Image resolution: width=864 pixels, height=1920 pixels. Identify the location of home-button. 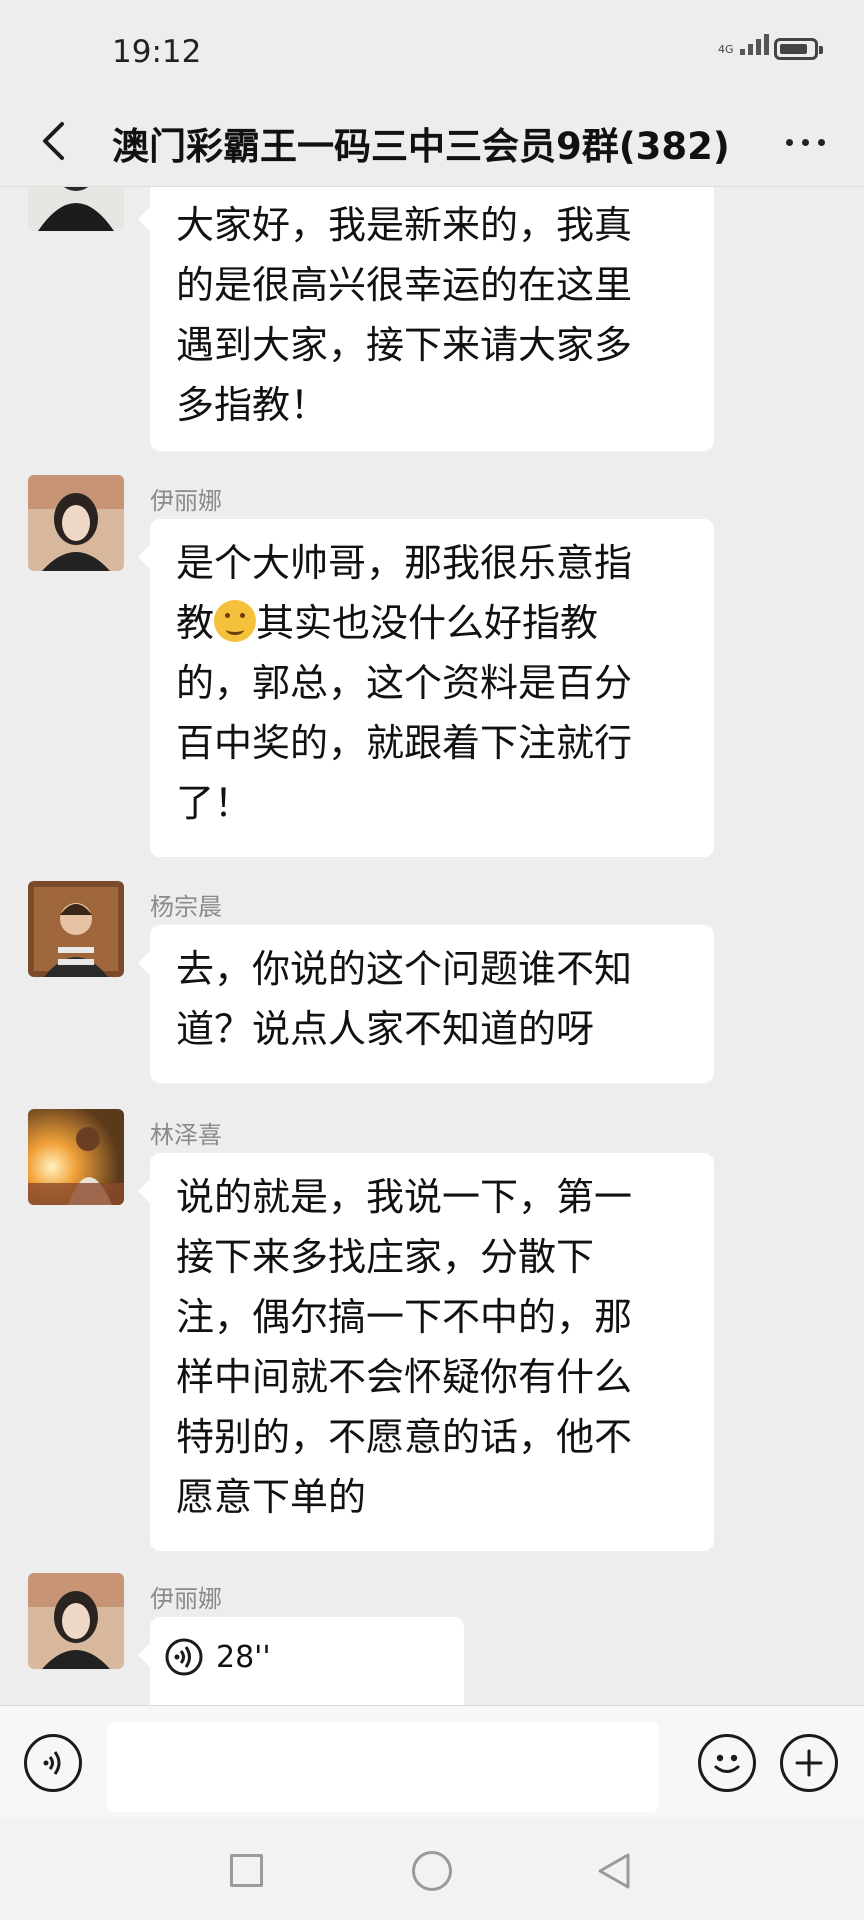
(432, 1871).